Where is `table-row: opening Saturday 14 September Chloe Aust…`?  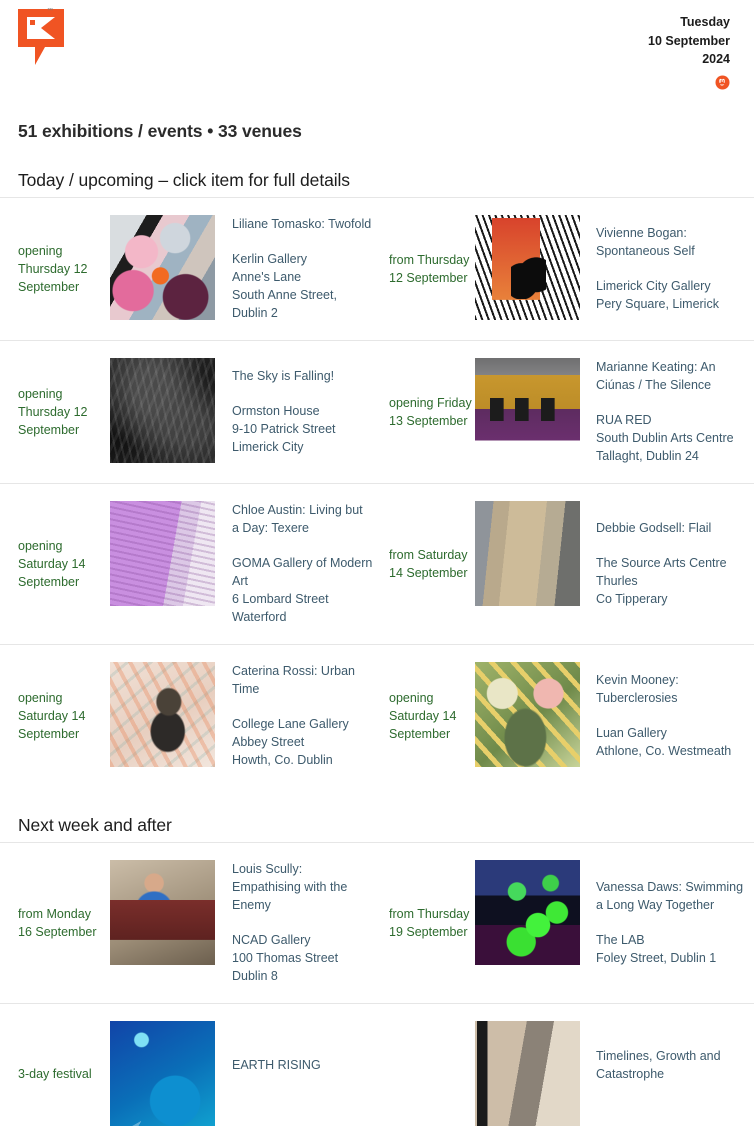 table-row: opening Saturday 14 September Chloe Aust… is located at coordinates (377, 563).